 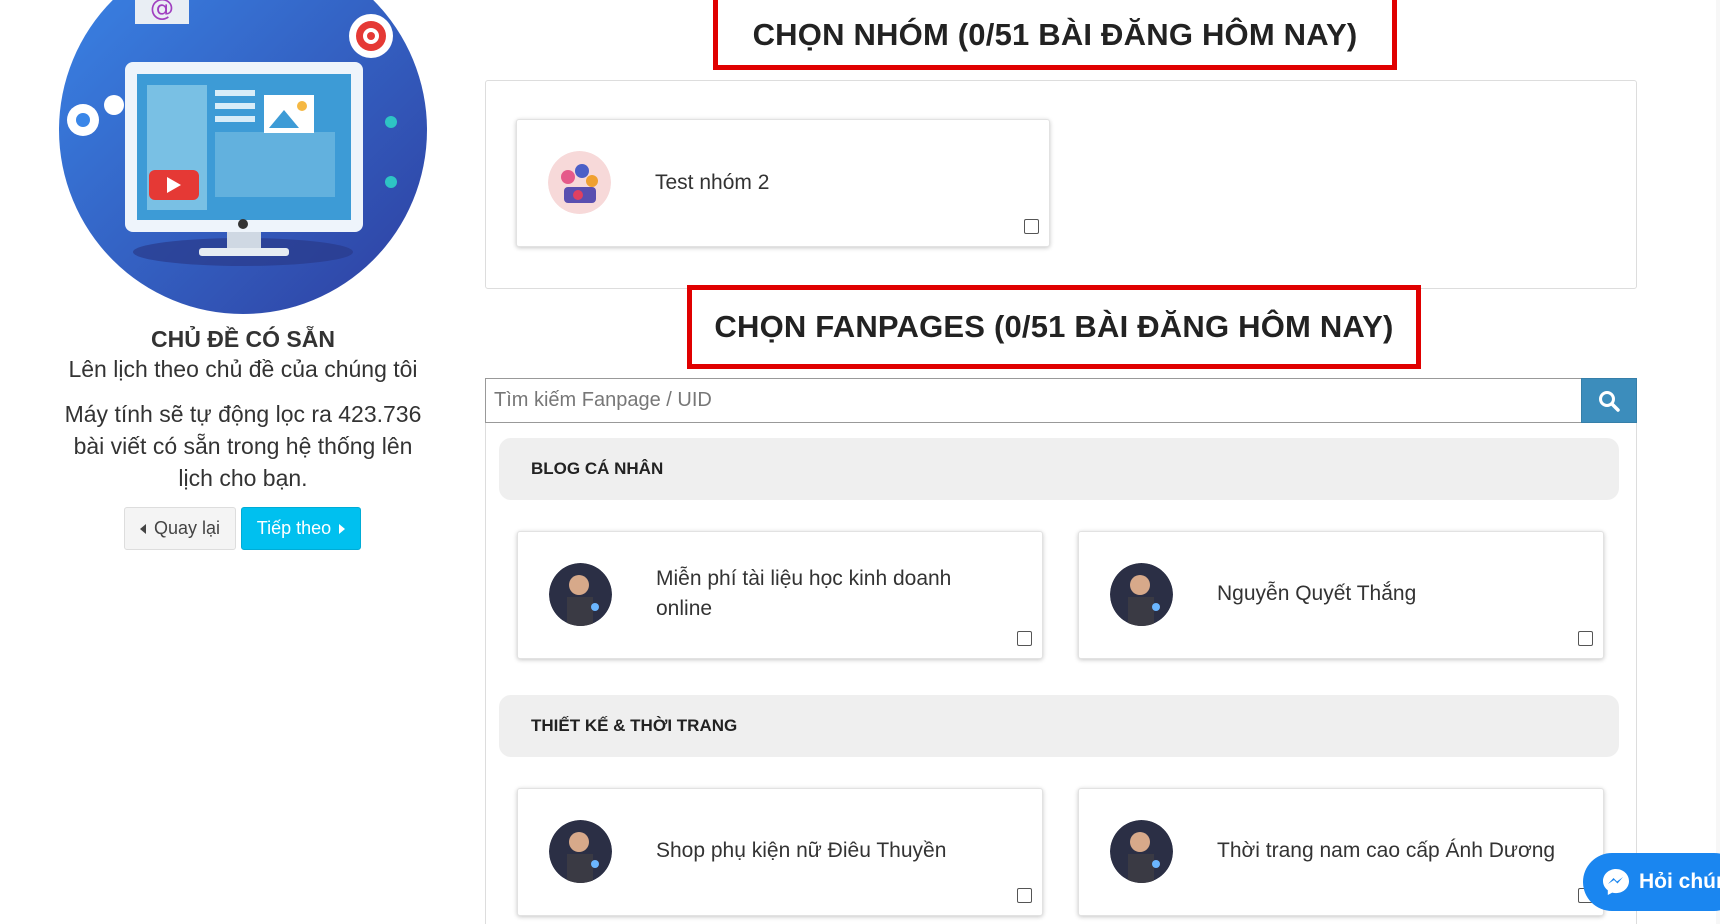 What do you see at coordinates (142, 528) in the screenshot?
I see `chevron-left-icon` at bounding box center [142, 528].